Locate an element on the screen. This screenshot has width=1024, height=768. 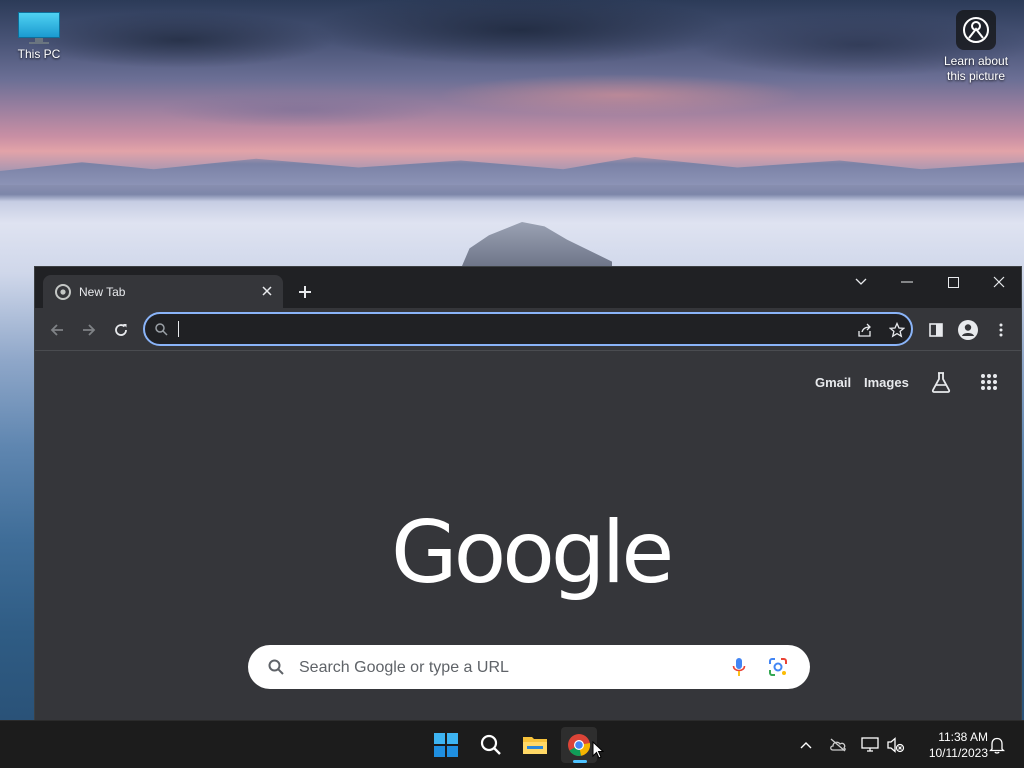
search-placeholder: Search Google or type a URL is located at coordinates (404, 667).